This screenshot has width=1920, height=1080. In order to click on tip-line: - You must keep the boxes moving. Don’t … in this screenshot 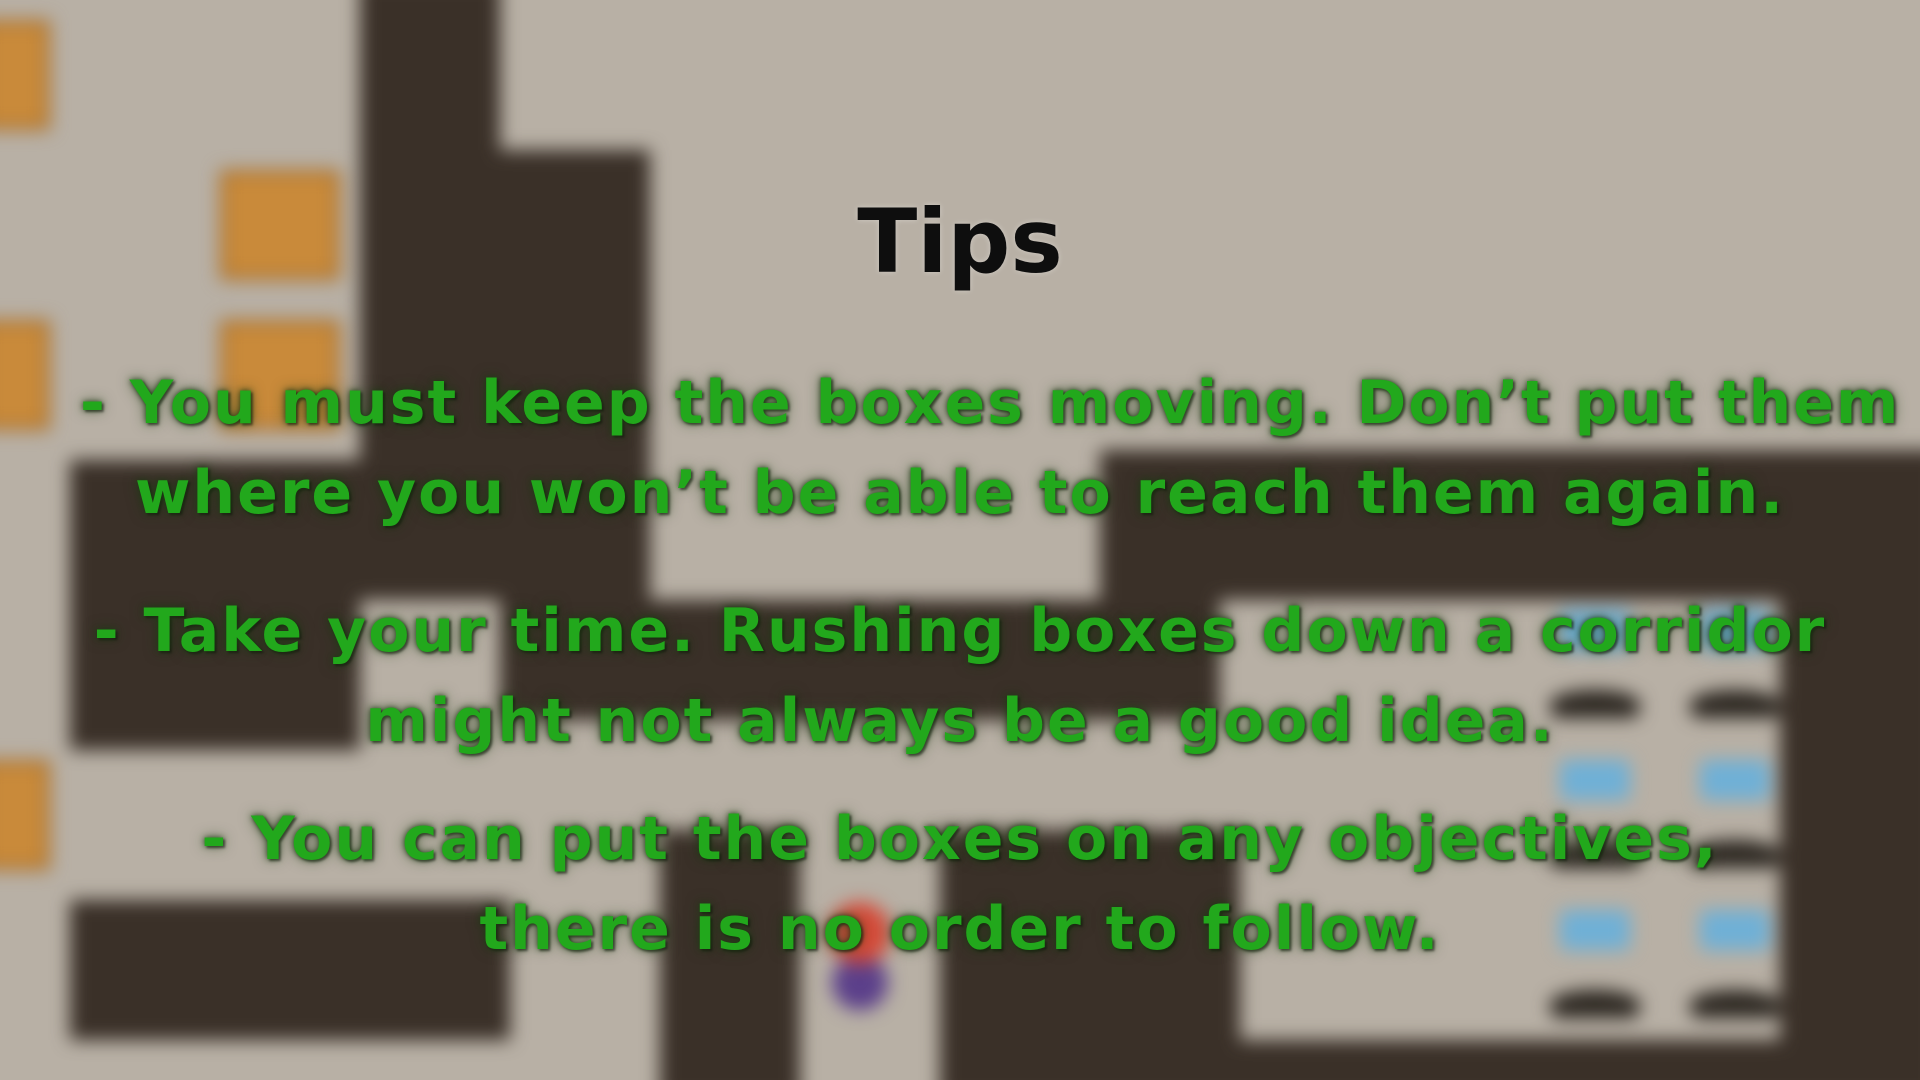, I will do `click(990, 403)`.